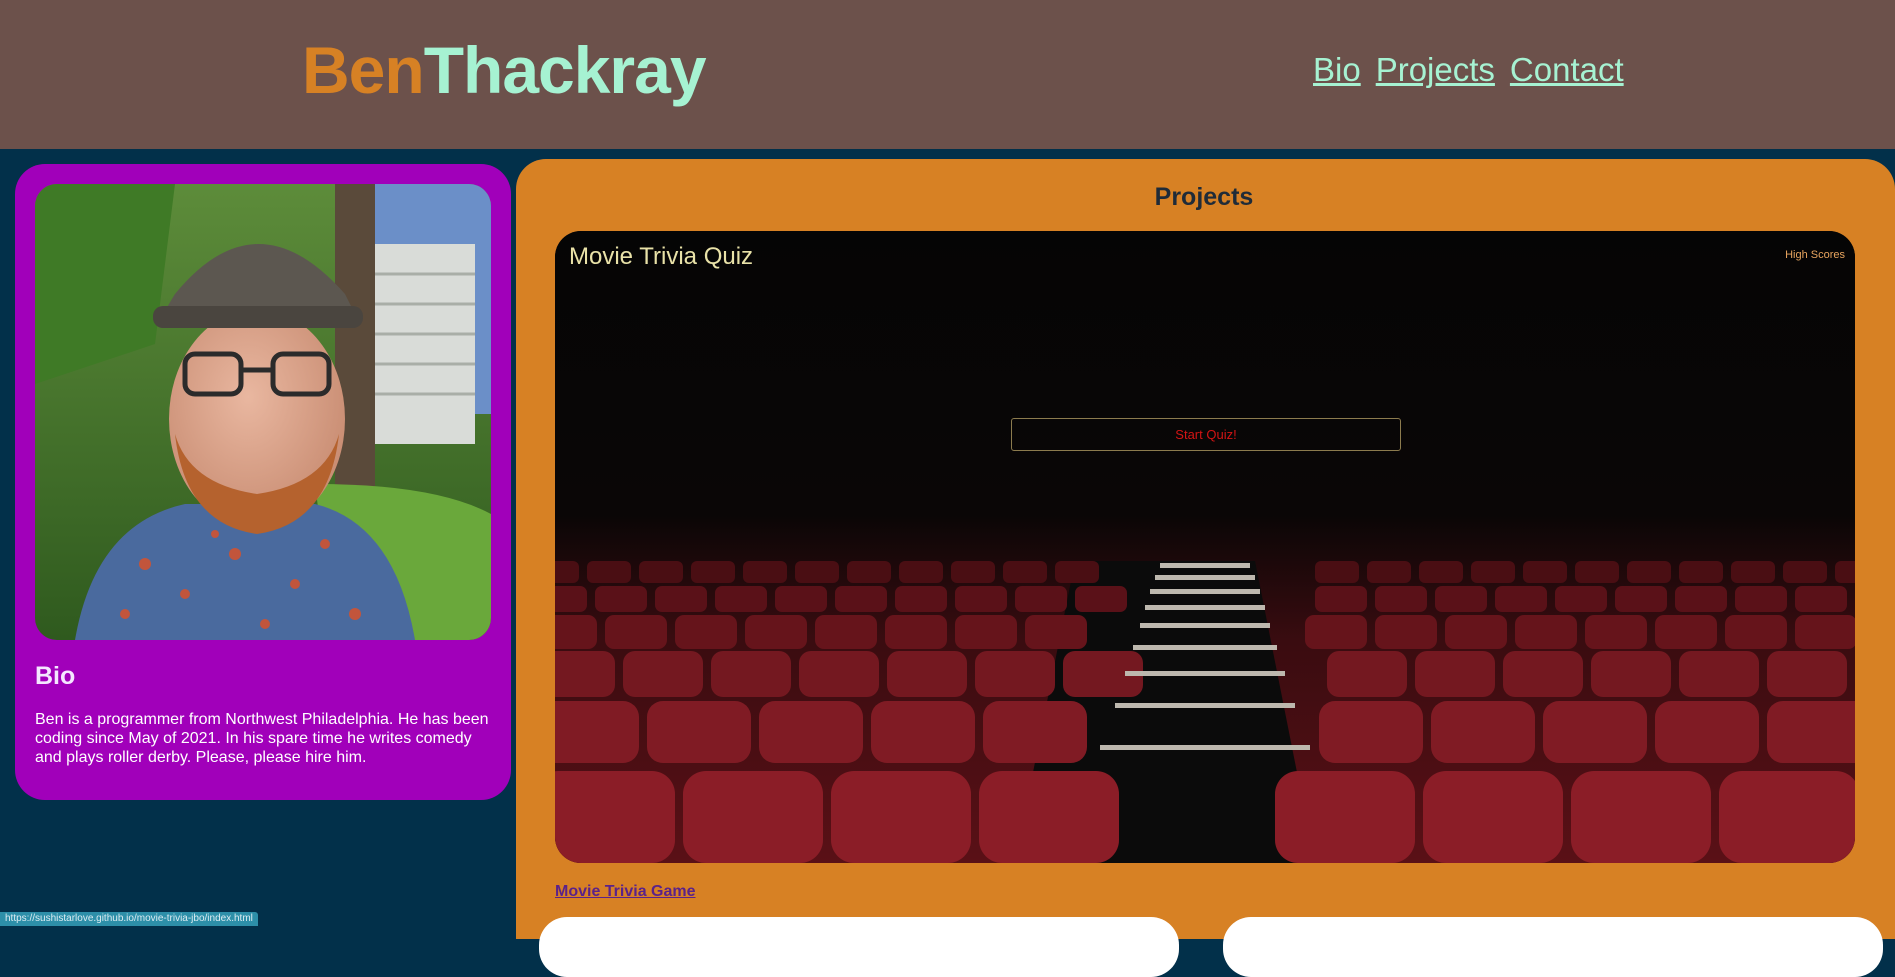 The height and width of the screenshot is (977, 1895). I want to click on nav-link-bio: Bio, so click(1337, 70).